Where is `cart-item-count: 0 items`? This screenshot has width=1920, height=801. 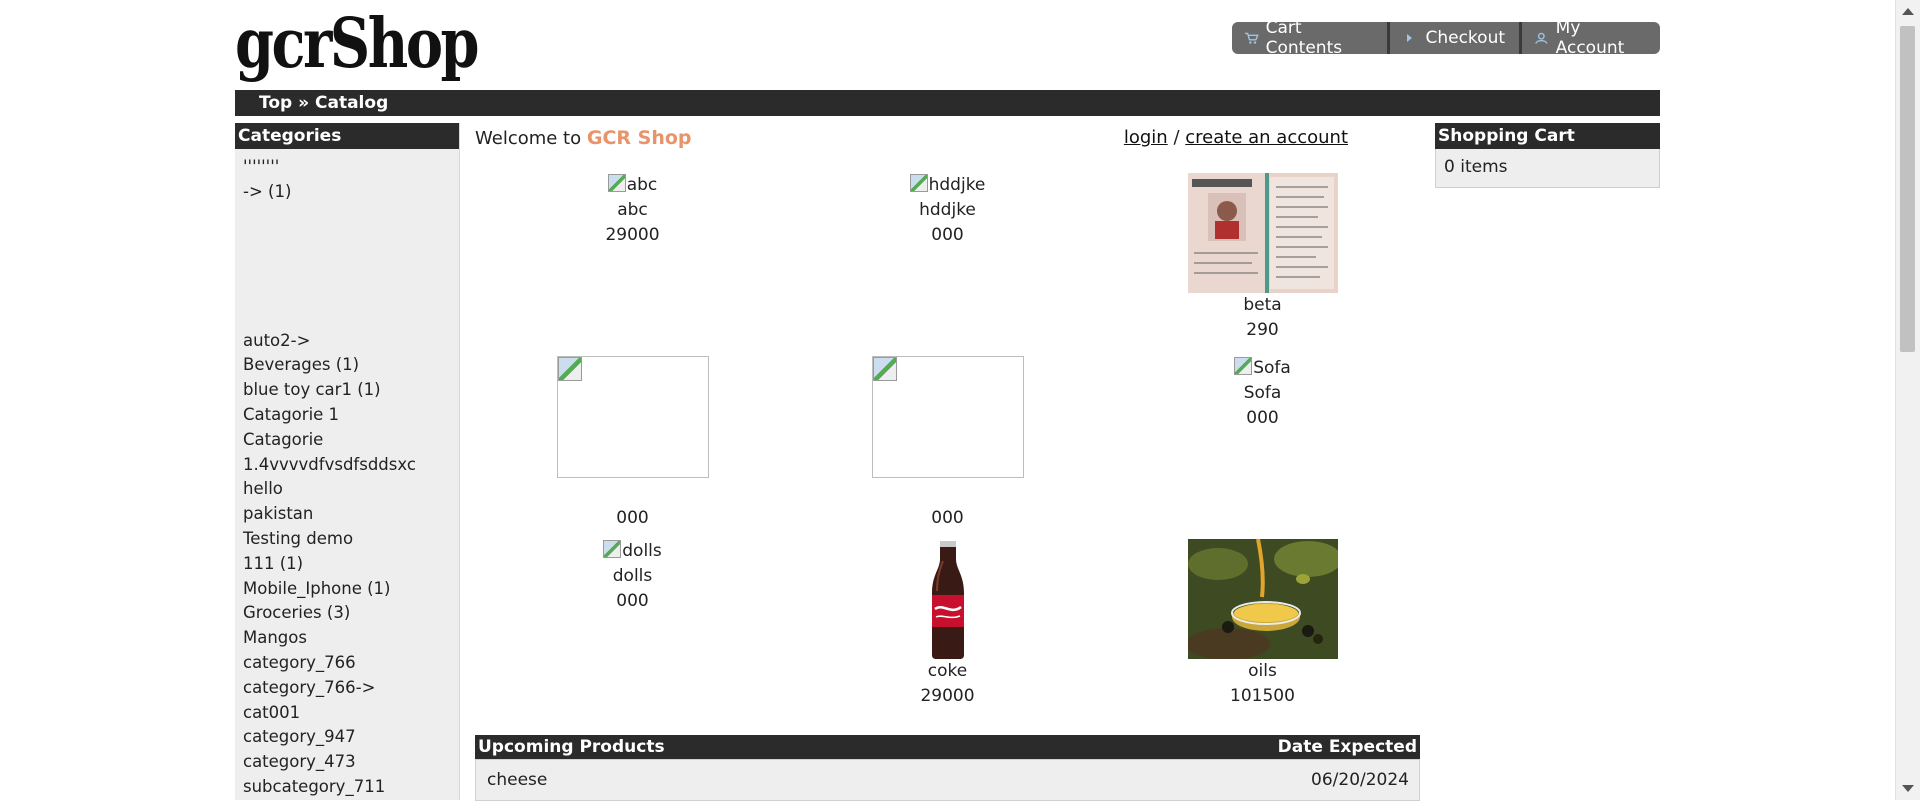
cart-item-count: 0 items is located at coordinates (1547, 168).